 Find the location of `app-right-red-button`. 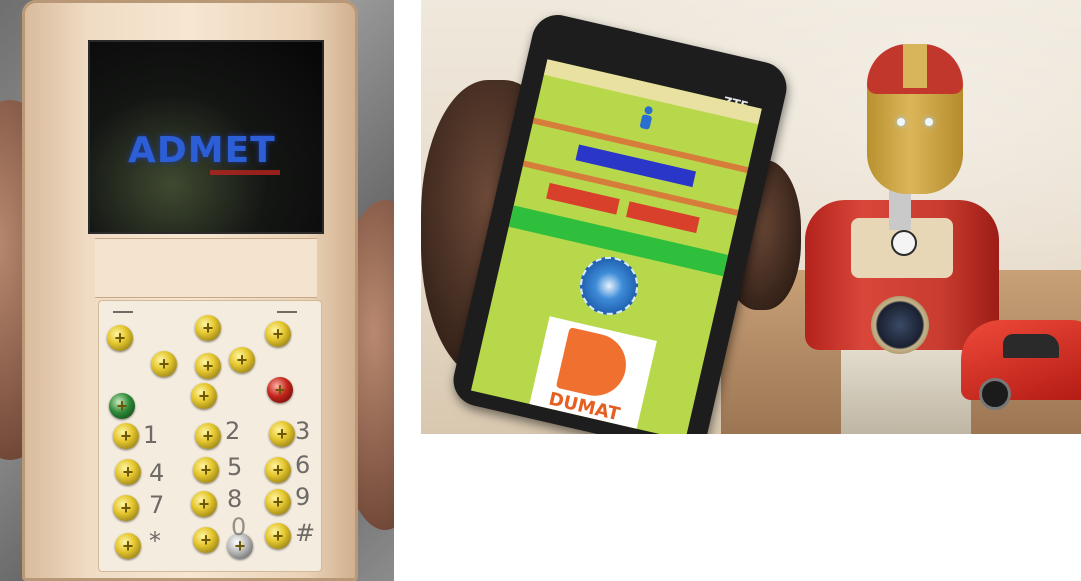

app-right-red-button is located at coordinates (662, 217).